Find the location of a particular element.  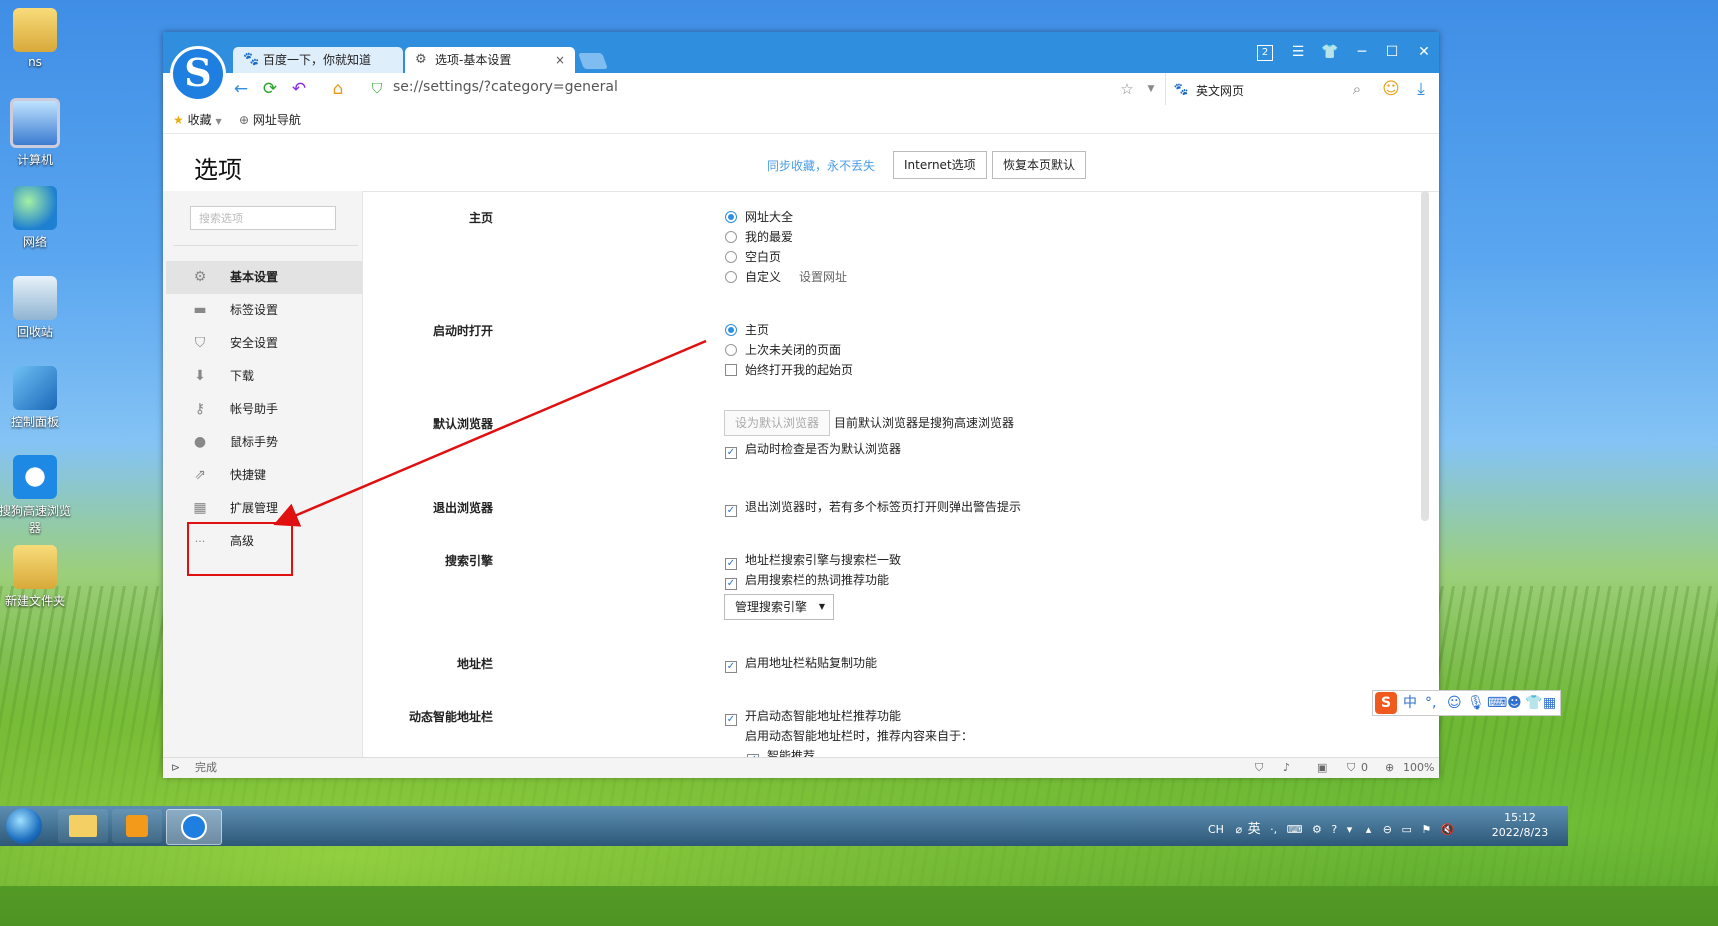

checkbox-sync-search-engine: ✓ 地址栏搜索引擎与搜索栏一致 is located at coordinates (813, 560).